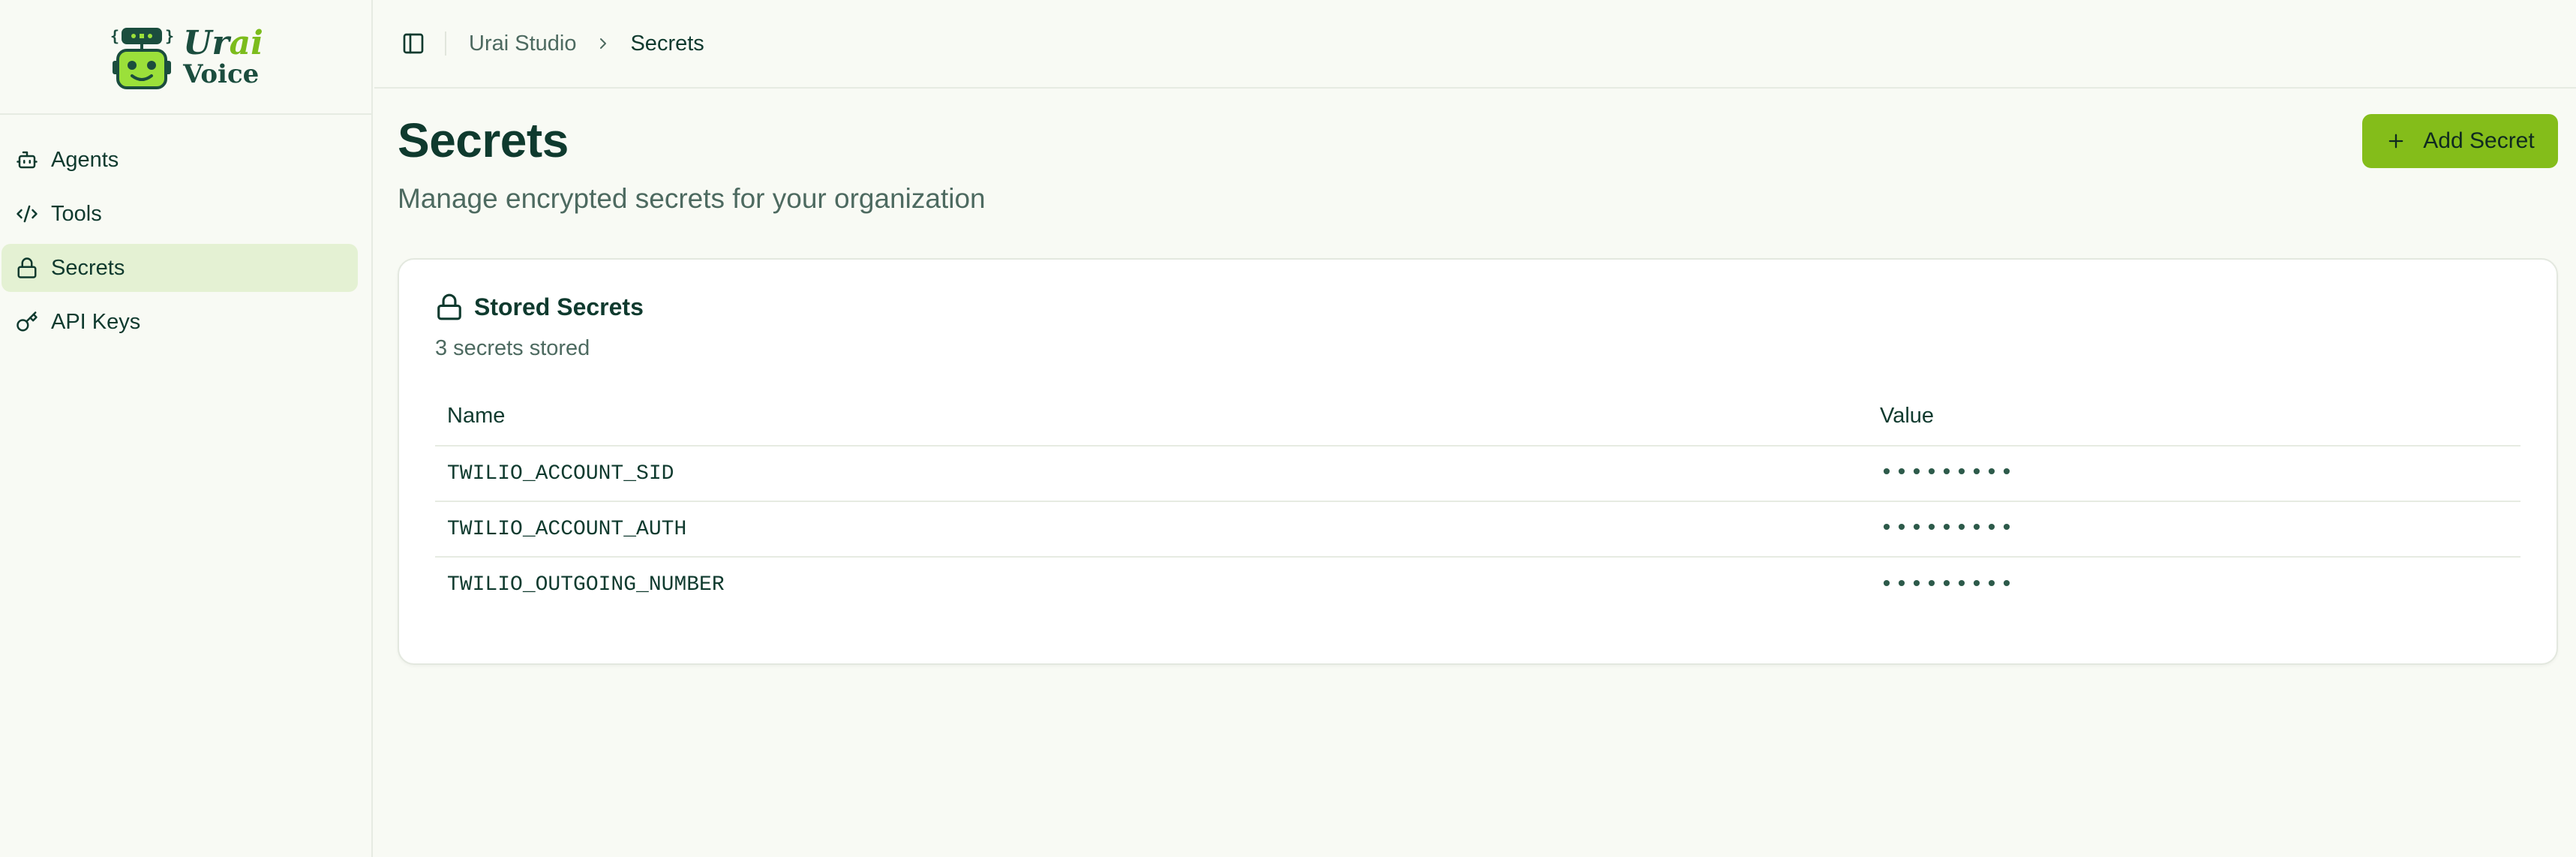 This screenshot has height=857, width=2576. Describe the element at coordinates (76, 213) in the screenshot. I see `sidebar-item-label: Tools` at that location.